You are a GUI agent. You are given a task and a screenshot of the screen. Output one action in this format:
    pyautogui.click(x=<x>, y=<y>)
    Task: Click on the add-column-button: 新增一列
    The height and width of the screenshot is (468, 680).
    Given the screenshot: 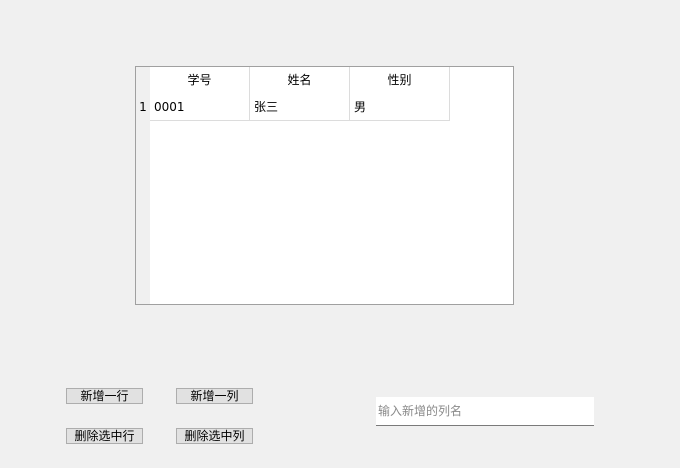 What is the action you would take?
    pyautogui.click(x=214, y=396)
    